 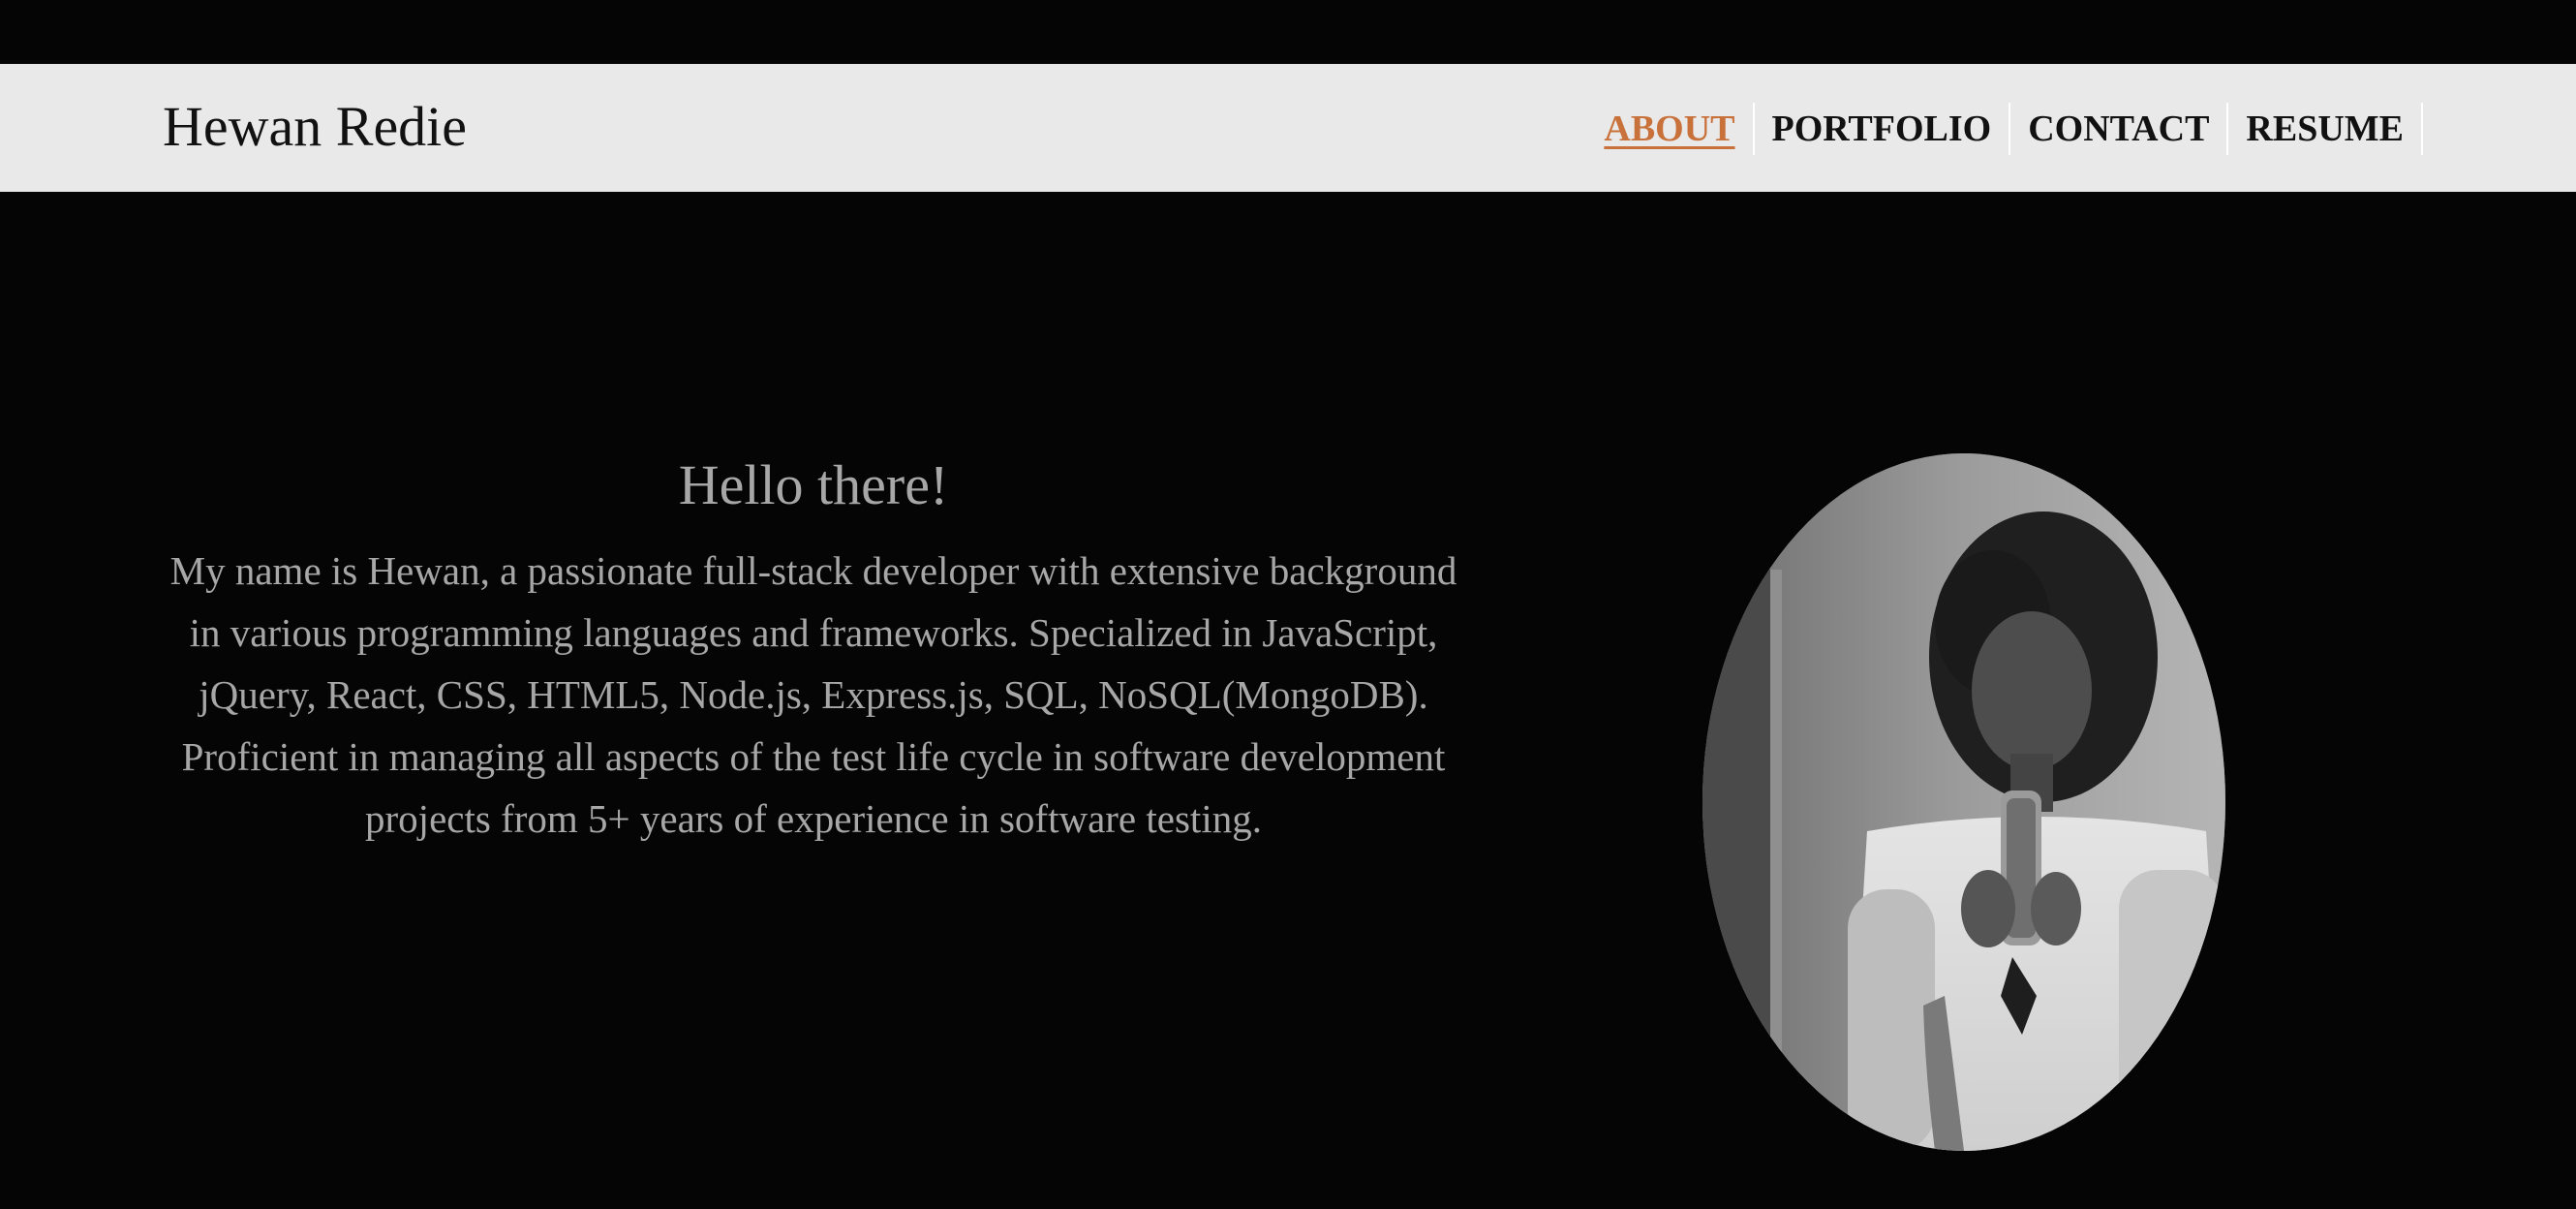 I want to click on profile-photo, so click(x=1963, y=802).